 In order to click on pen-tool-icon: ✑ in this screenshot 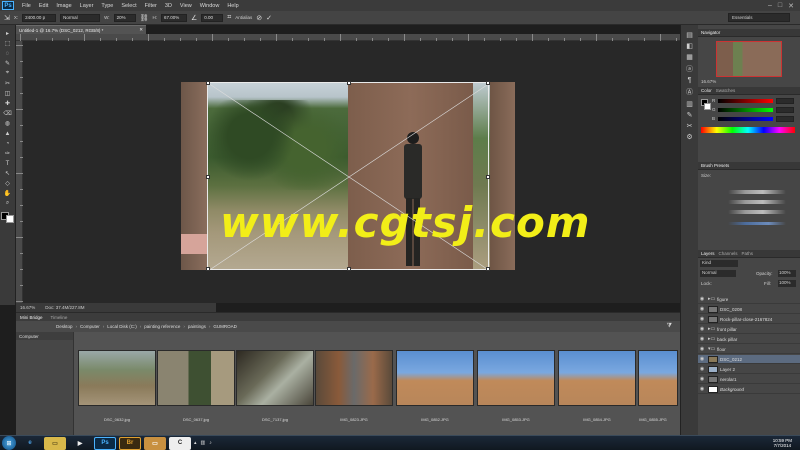, I will do `click(8, 153)`.